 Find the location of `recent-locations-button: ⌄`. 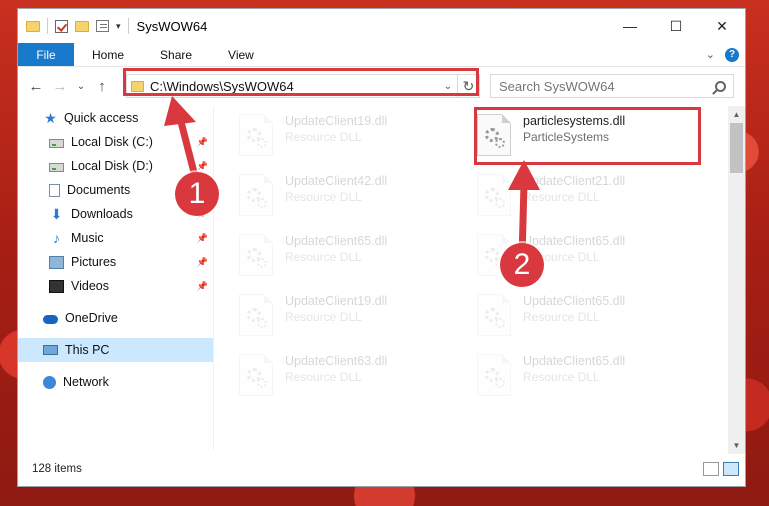

recent-locations-button: ⌄ is located at coordinates (81, 86).